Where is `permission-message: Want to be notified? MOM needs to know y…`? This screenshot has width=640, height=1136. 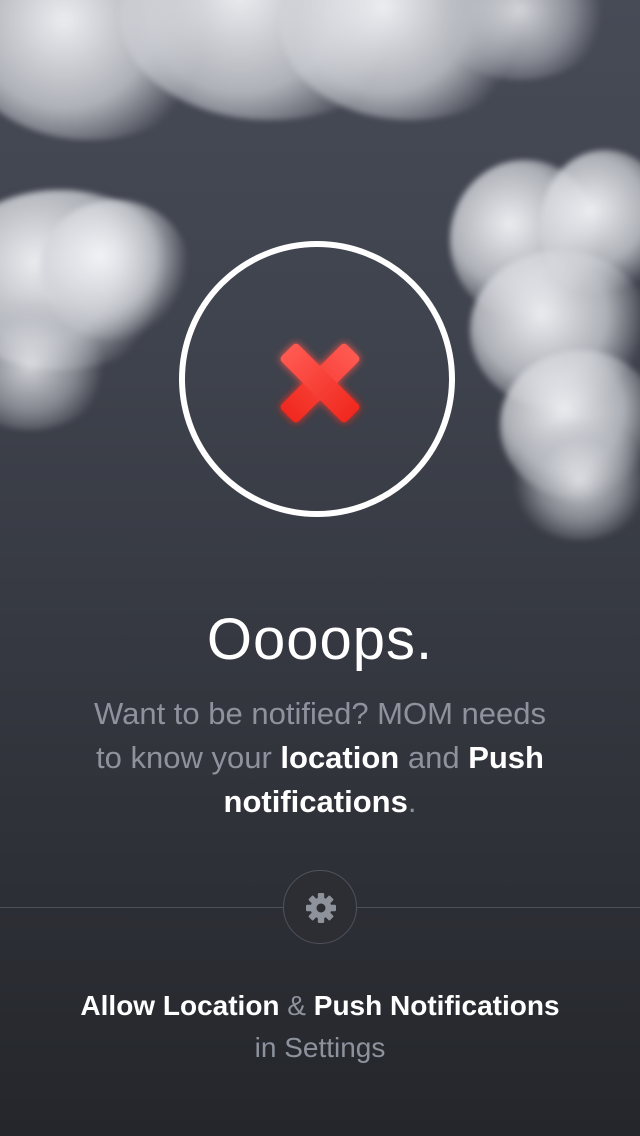 permission-message: Want to be notified? MOM needs to know y… is located at coordinates (320, 758).